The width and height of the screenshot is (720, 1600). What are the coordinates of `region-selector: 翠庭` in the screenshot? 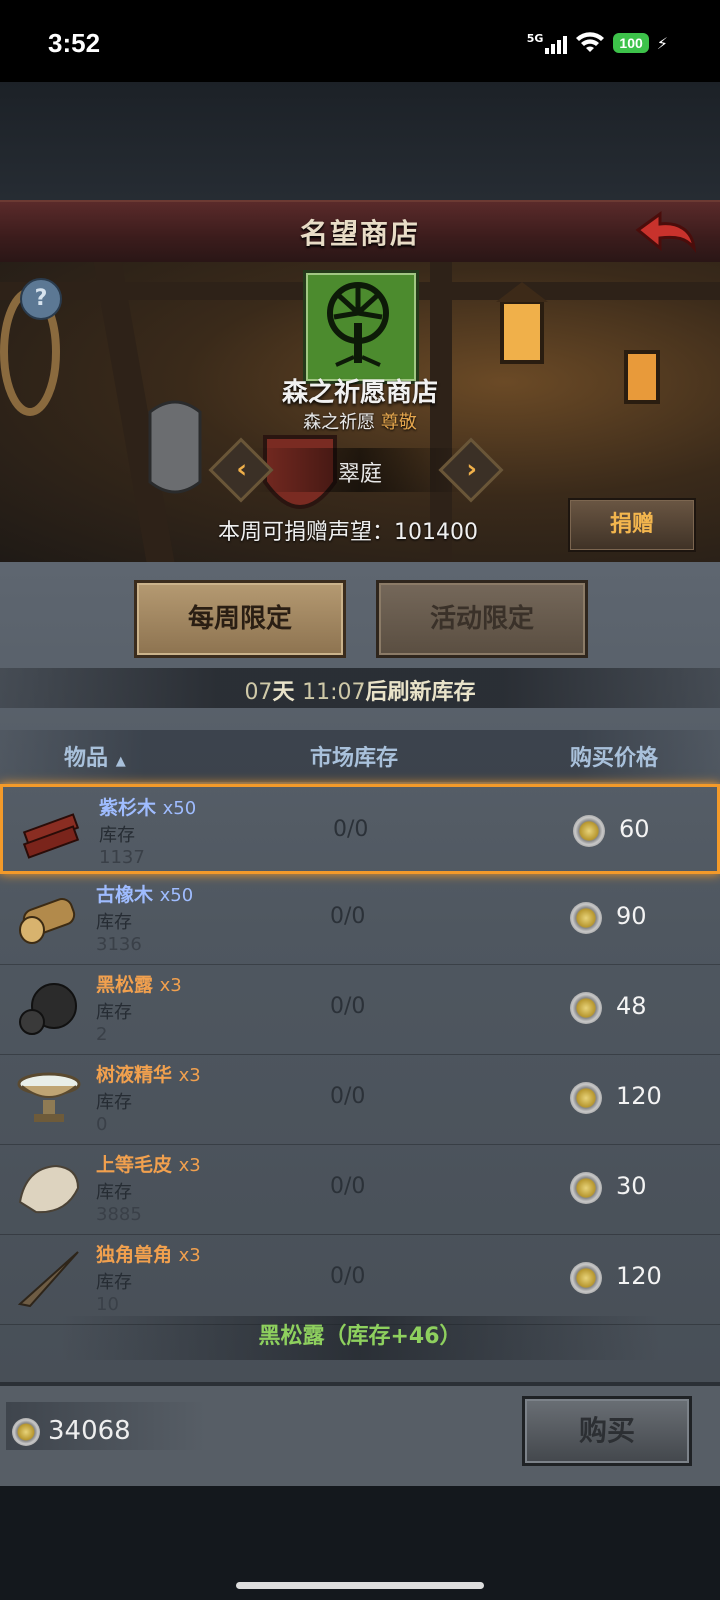 It's located at (360, 470).